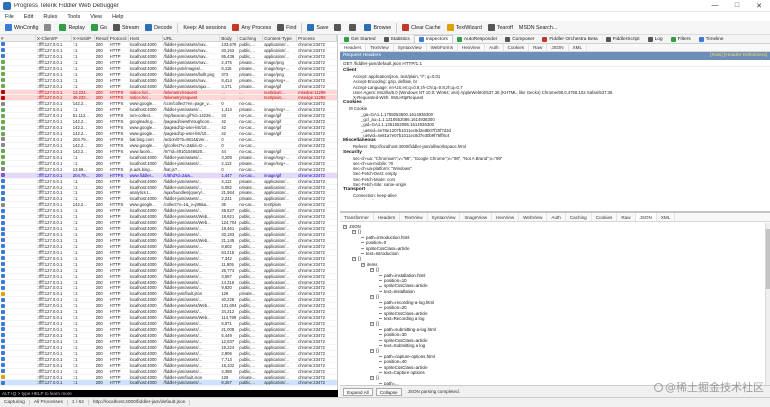  What do you see at coordinates (49, 402) in the screenshot?
I see `process-filter-status: All Processes` at bounding box center [49, 402].